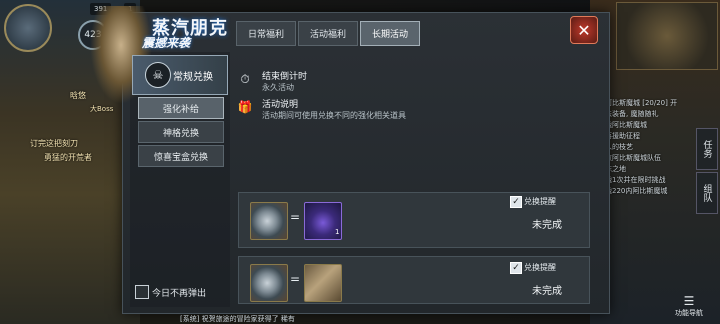 The width and height of the screenshot is (720, 324). Describe the element at coordinates (619, 136) in the screenshot. I see `chat-line: 降落援助征程` at that location.